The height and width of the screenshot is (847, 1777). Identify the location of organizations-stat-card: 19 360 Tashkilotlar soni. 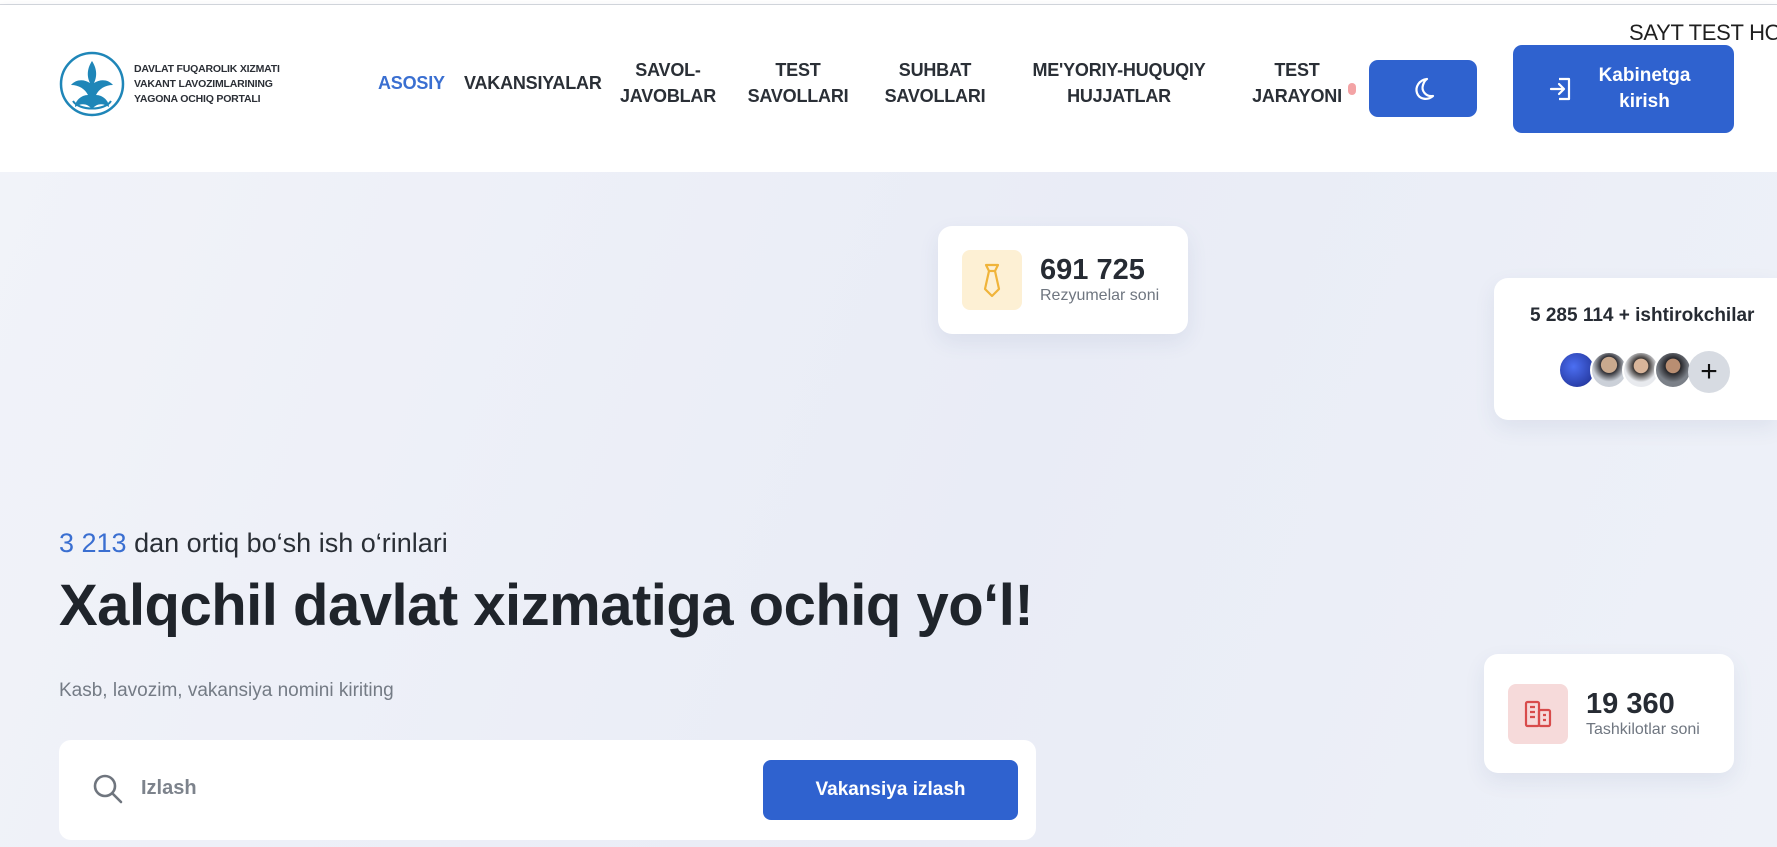
(1609, 713).